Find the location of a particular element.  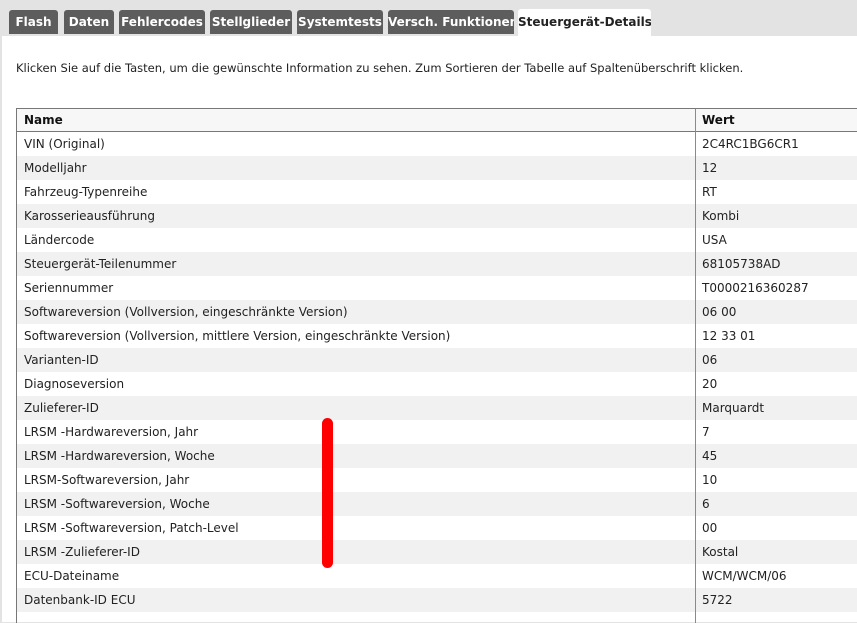

tab-flash: Flash is located at coordinates (33, 22).